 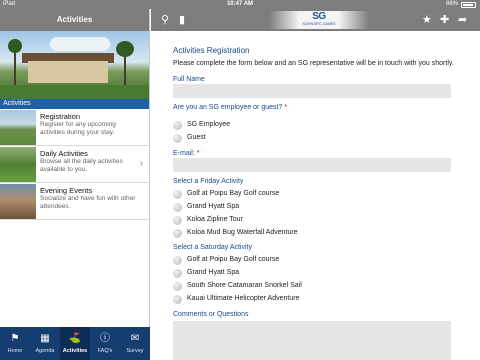 What do you see at coordinates (468, 5) in the screenshot?
I see `battery-icon` at bounding box center [468, 5].